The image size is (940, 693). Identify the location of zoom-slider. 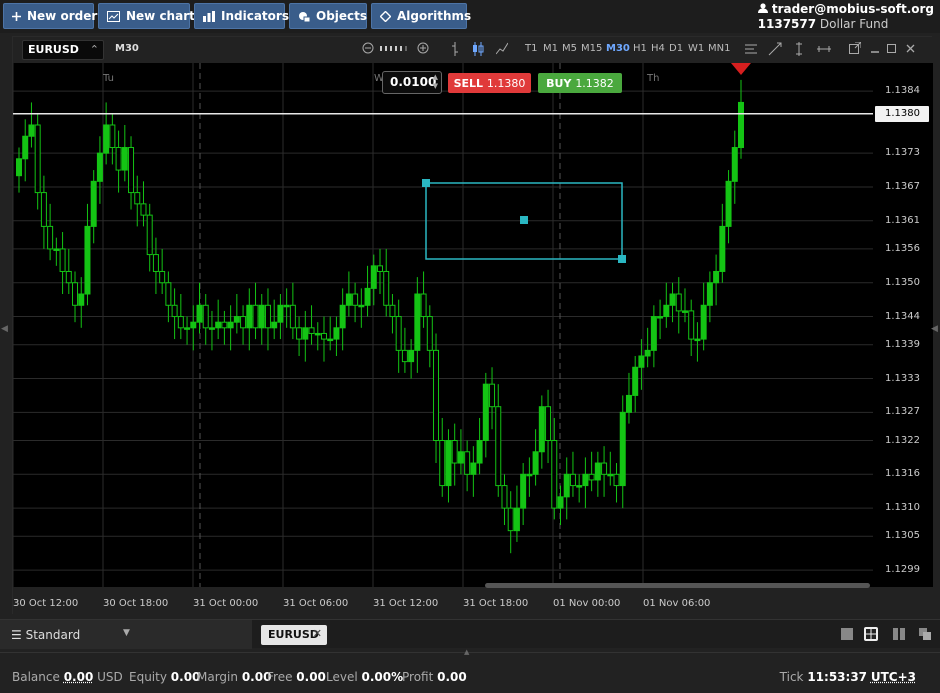
(395, 49).